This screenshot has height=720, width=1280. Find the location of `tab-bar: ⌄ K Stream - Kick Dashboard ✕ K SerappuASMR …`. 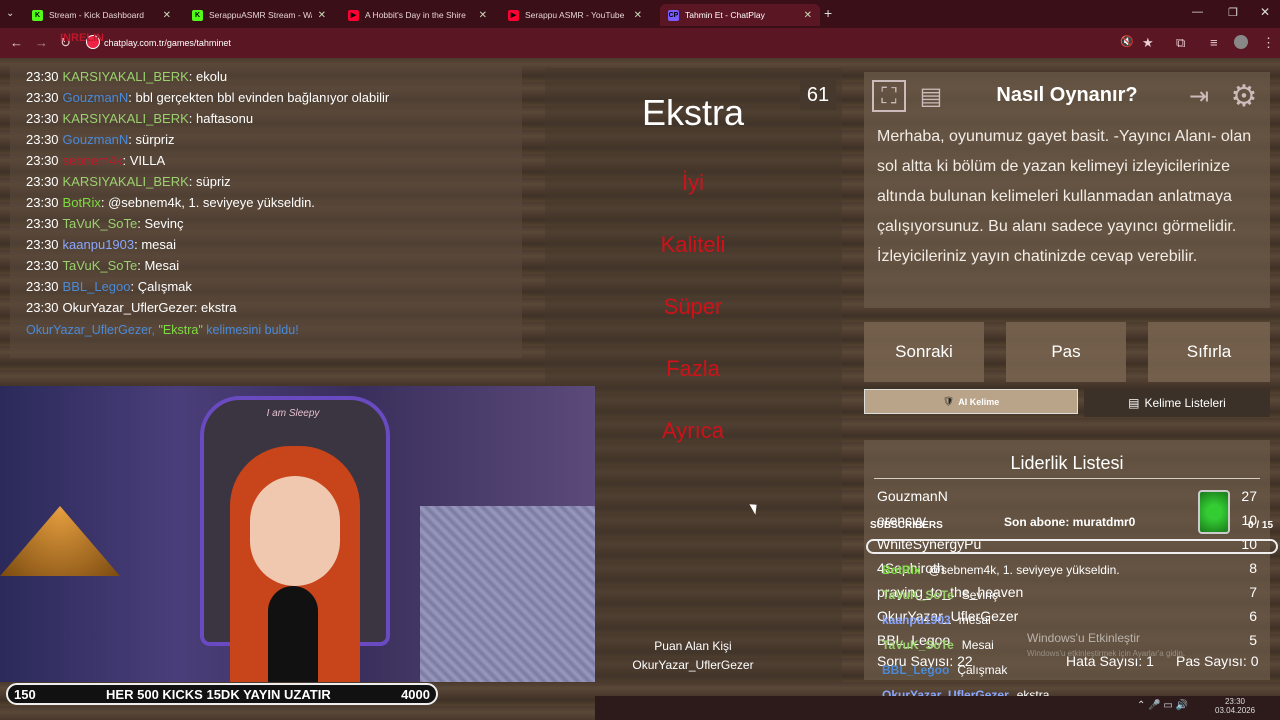

tab-bar: ⌄ K Stream - Kick Dashboard ✕ K SerappuASMR … is located at coordinates (640, 14).